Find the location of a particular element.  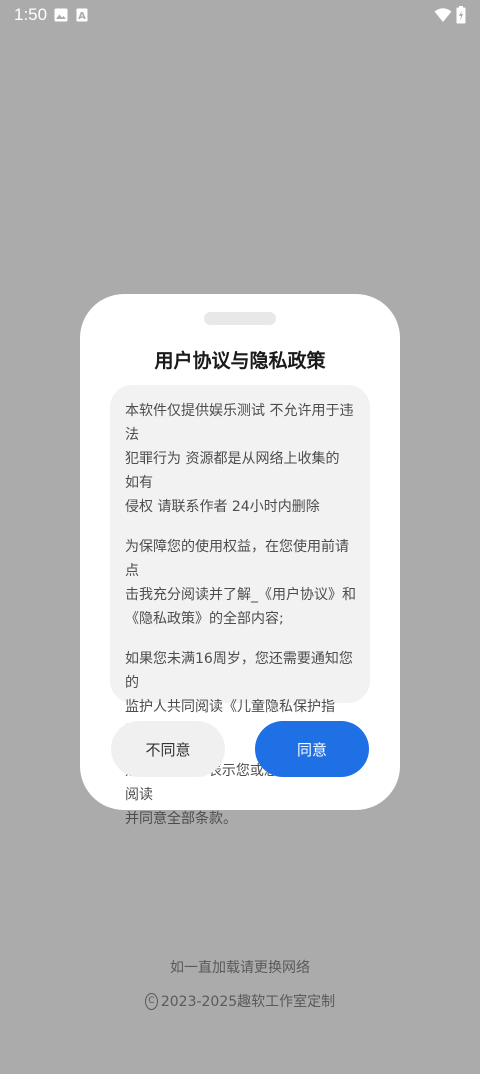

gallery-icon is located at coordinates (61, 15).